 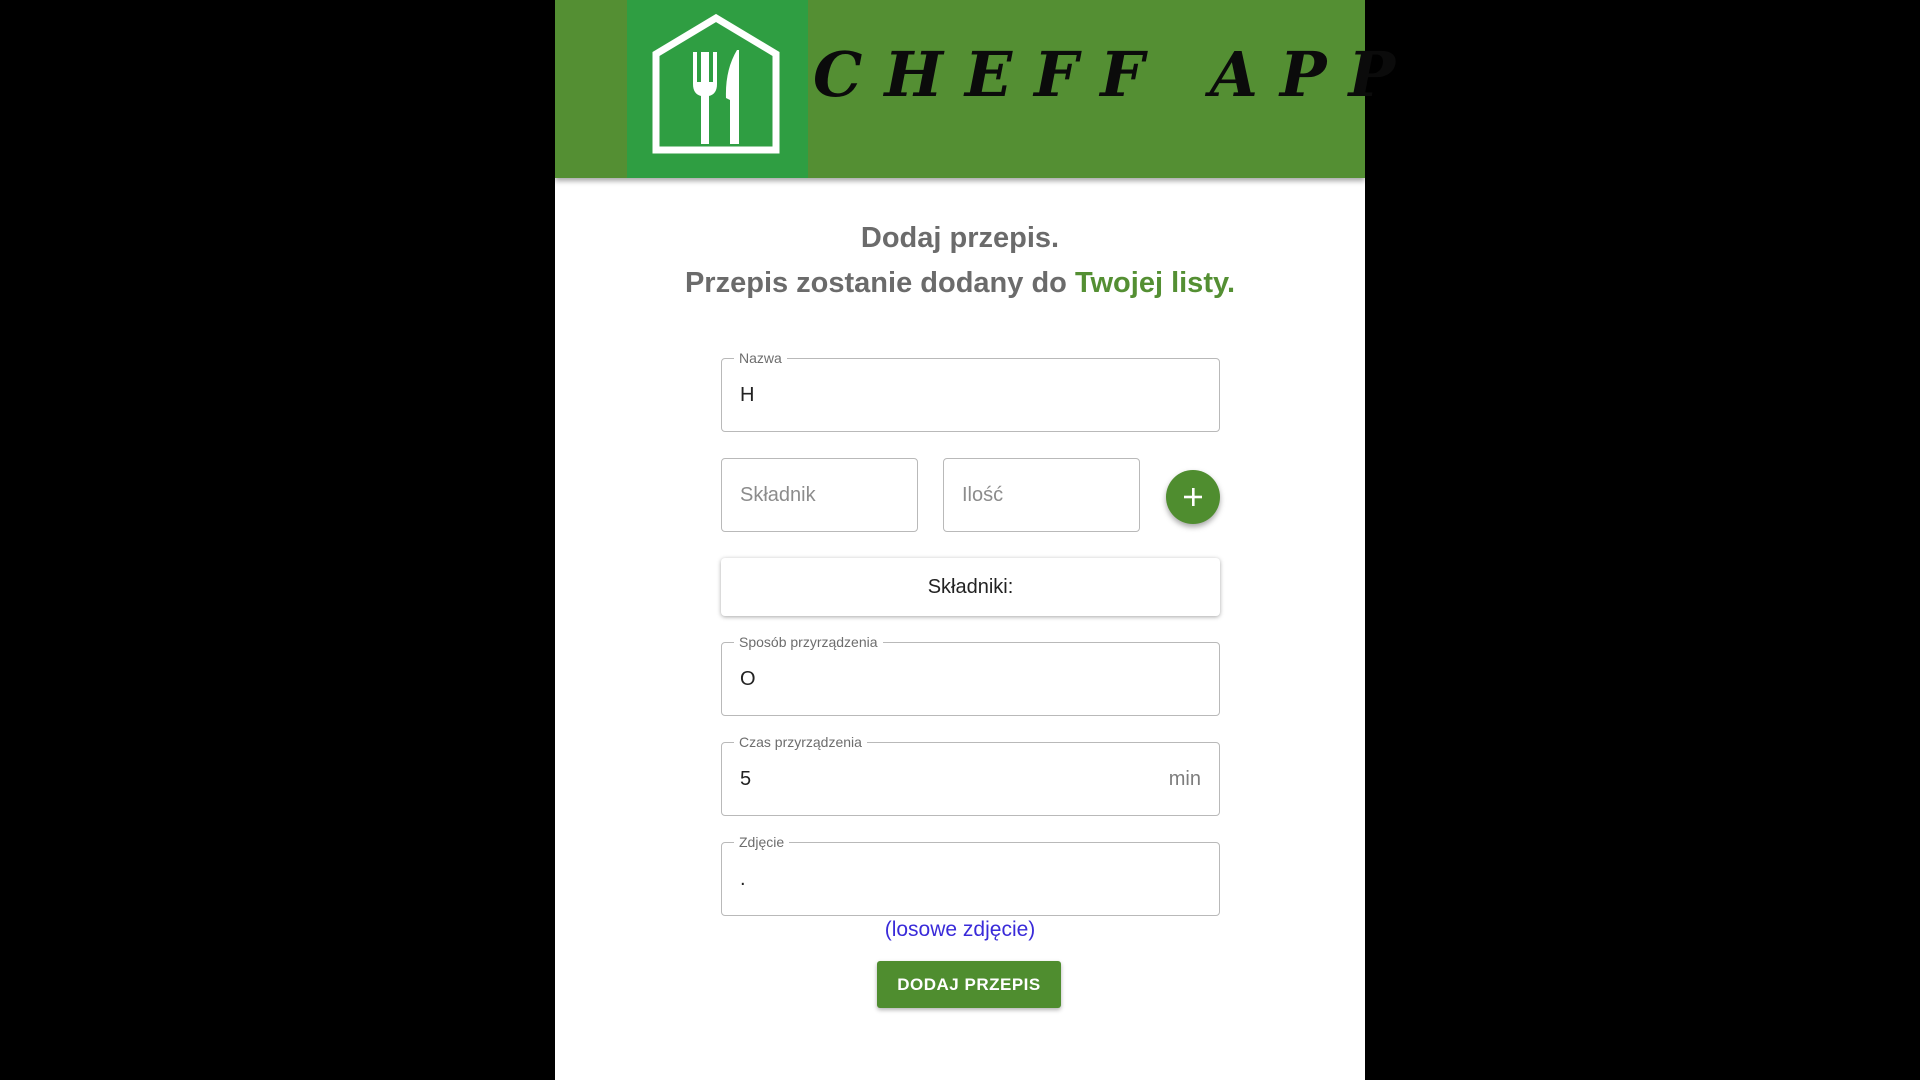 I want to click on add-ingredient-button, so click(x=1193, y=497).